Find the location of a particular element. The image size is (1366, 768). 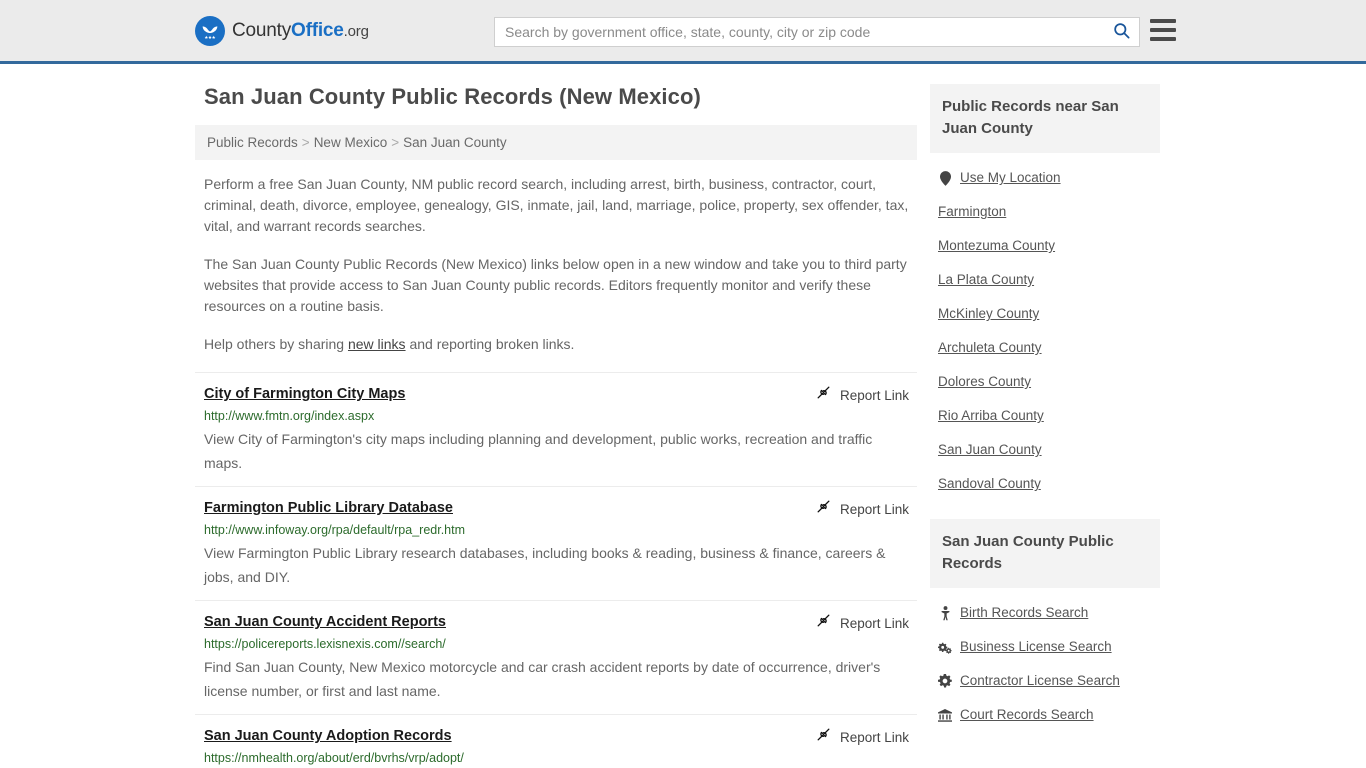

site-header: CountyOffice.org is located at coordinates (683, 32).